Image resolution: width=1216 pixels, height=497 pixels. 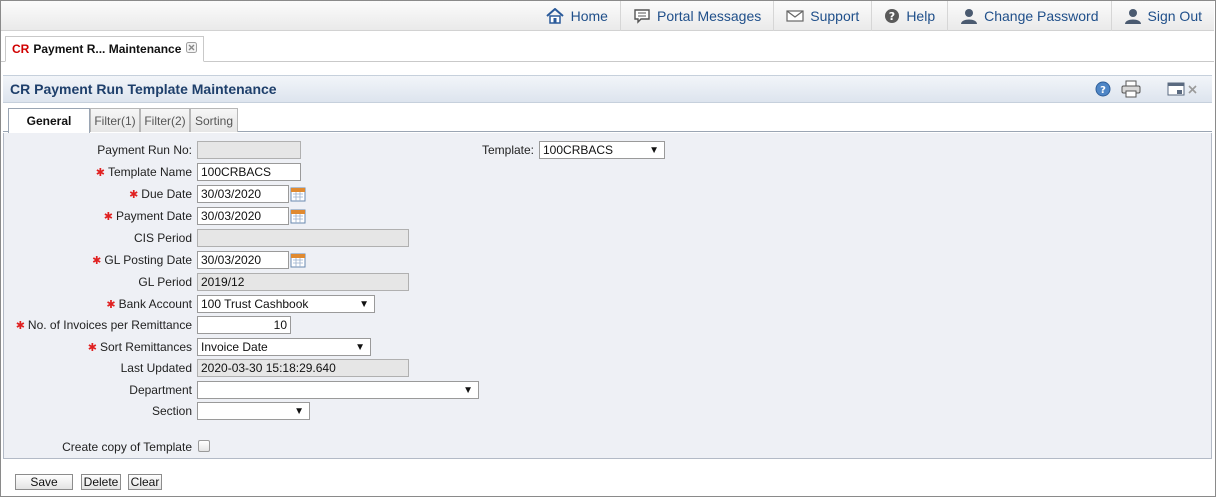 I want to click on template-select-value: 100CRBACS, so click(x=578, y=150).